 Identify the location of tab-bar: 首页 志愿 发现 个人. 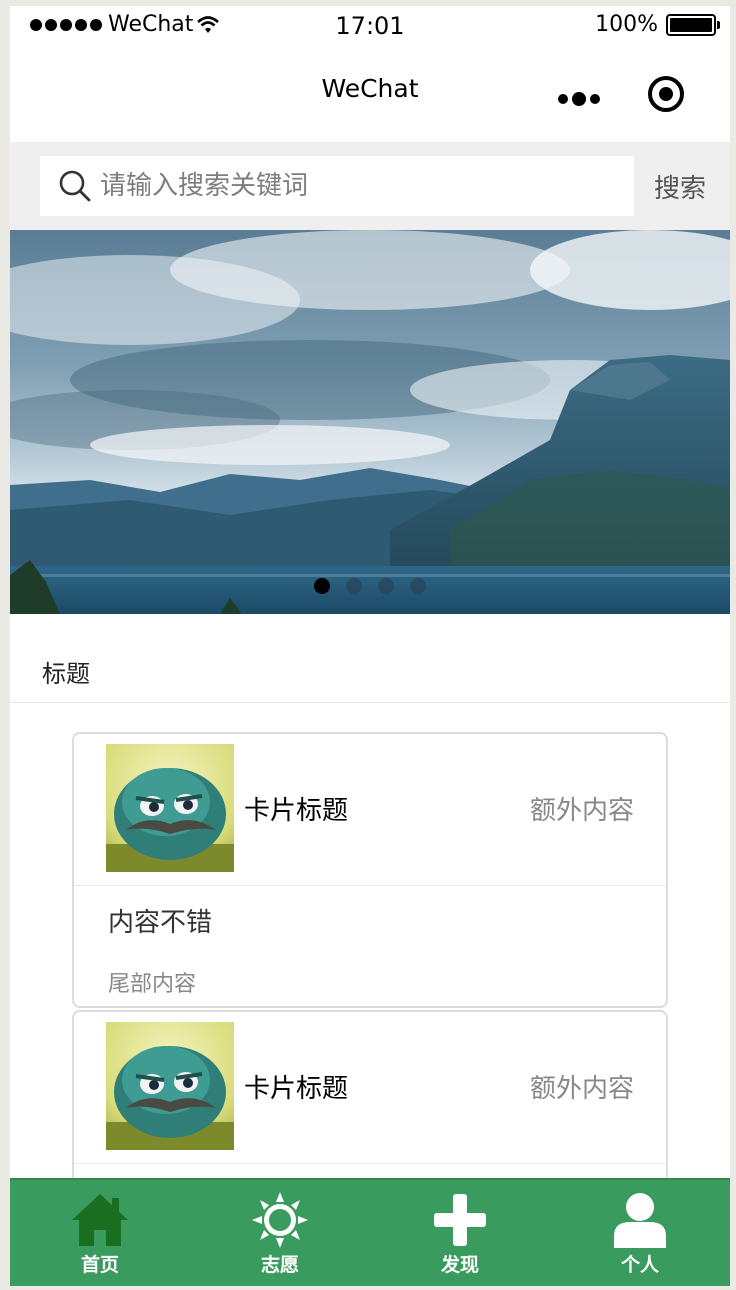
(370, 1232).